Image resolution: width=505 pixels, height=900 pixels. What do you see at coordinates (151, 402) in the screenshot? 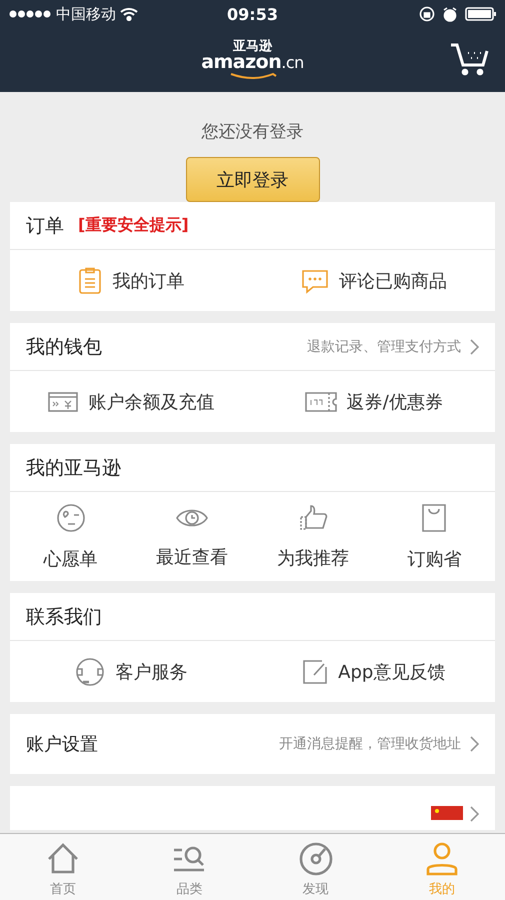
I see `menu-item-label: 账户余额及充值` at bounding box center [151, 402].